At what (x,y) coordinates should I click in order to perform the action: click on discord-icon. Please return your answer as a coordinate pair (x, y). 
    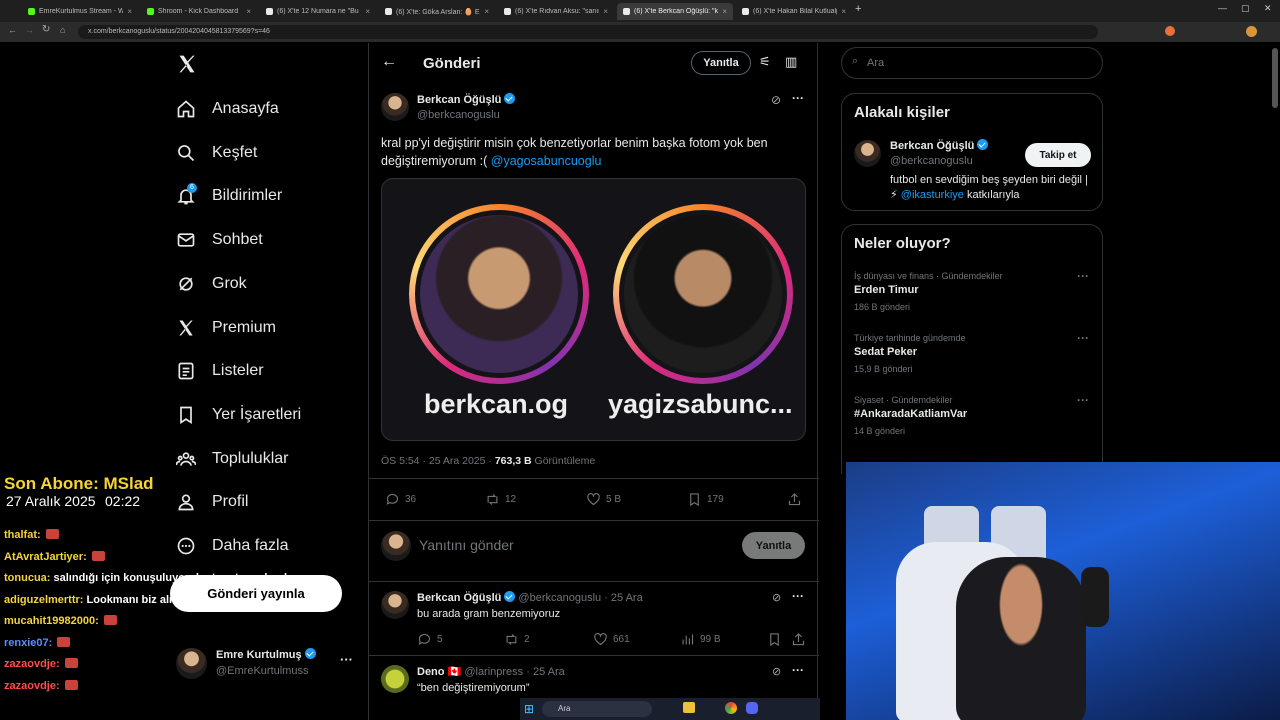
    Looking at the image, I should click on (752, 708).